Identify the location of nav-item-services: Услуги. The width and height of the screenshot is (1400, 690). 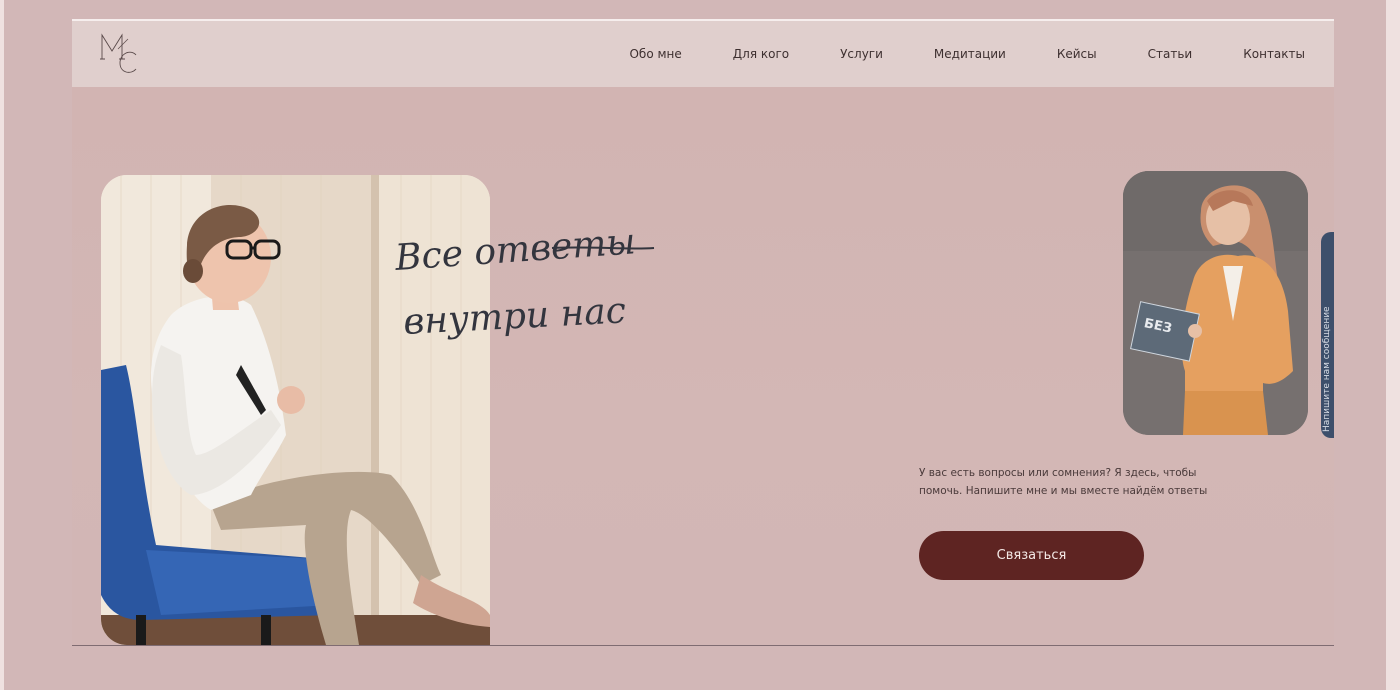
(861, 54).